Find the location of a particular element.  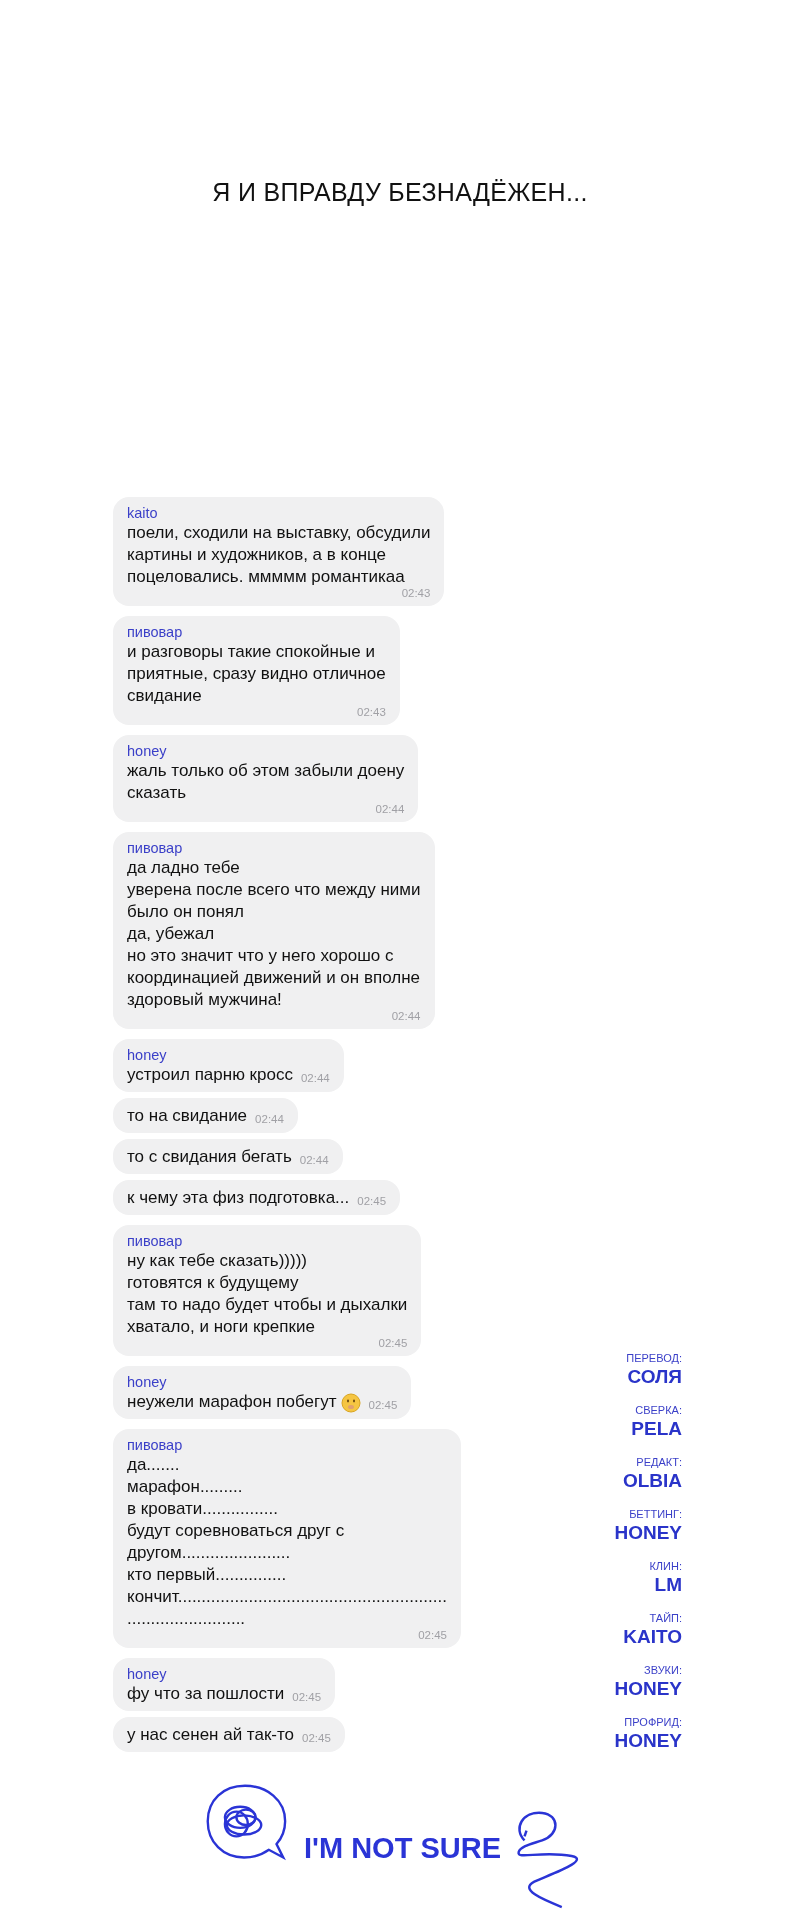

message-text: то на свидание is located at coordinates (187, 1116).